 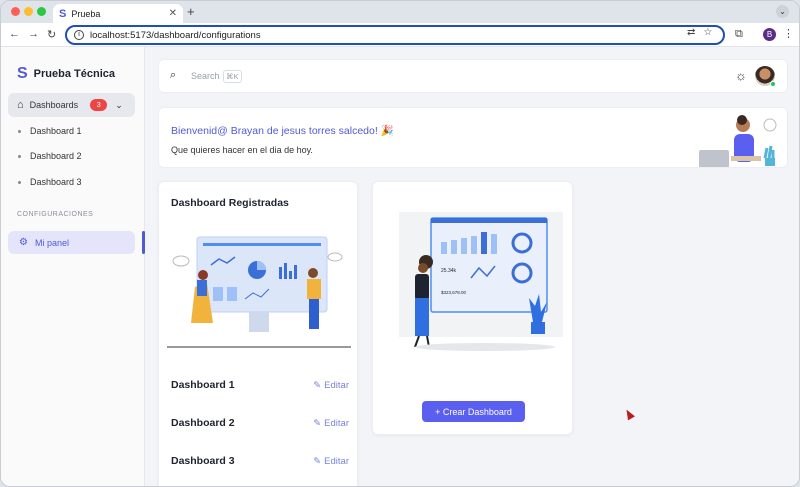 I want to click on extensions-icon: ⧉, so click(x=739, y=34).